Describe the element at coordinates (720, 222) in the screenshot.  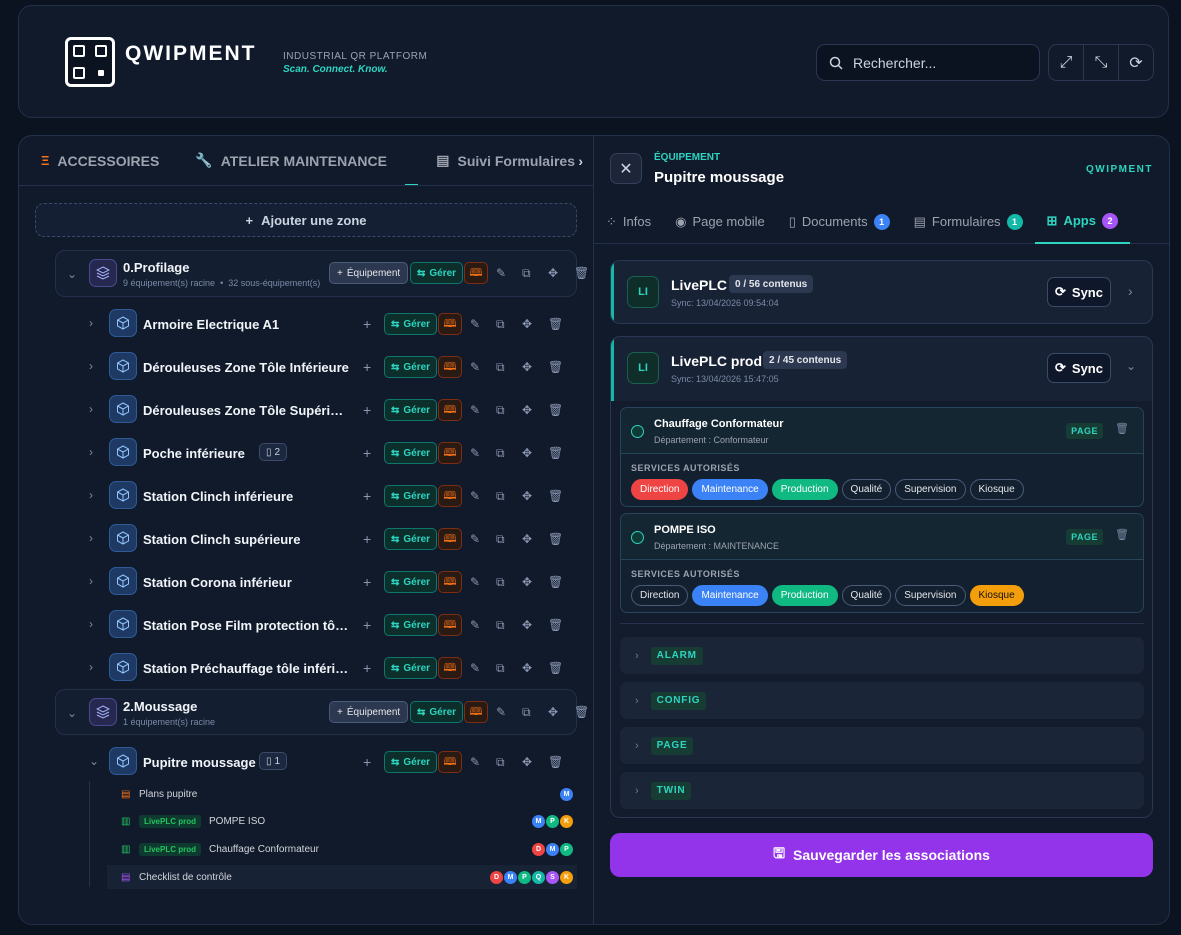
I see `tab-page-mobile: ◉ Page mobile` at that location.